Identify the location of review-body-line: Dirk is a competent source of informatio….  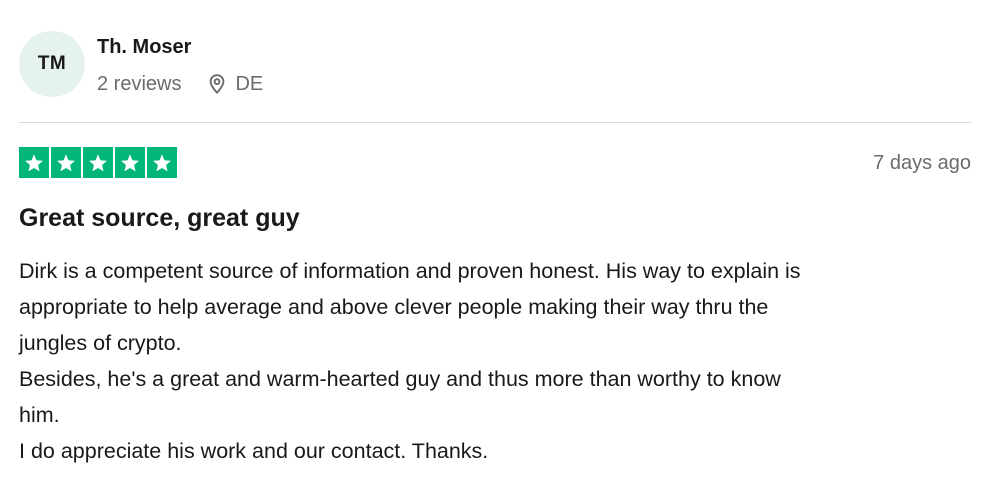
(410, 271).